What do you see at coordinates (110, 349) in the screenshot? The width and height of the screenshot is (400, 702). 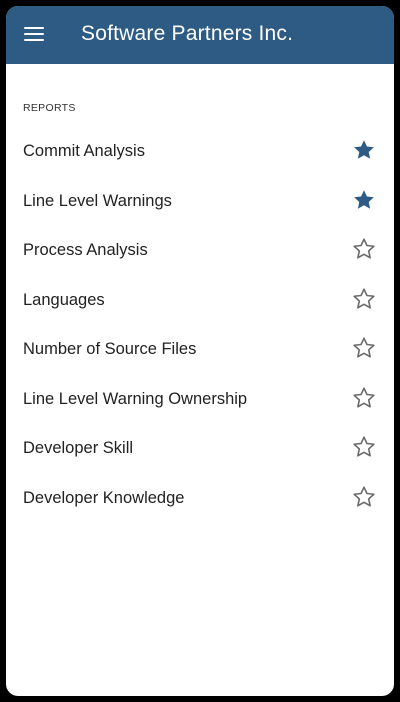 I see `report-label: Number of Source Files` at bounding box center [110, 349].